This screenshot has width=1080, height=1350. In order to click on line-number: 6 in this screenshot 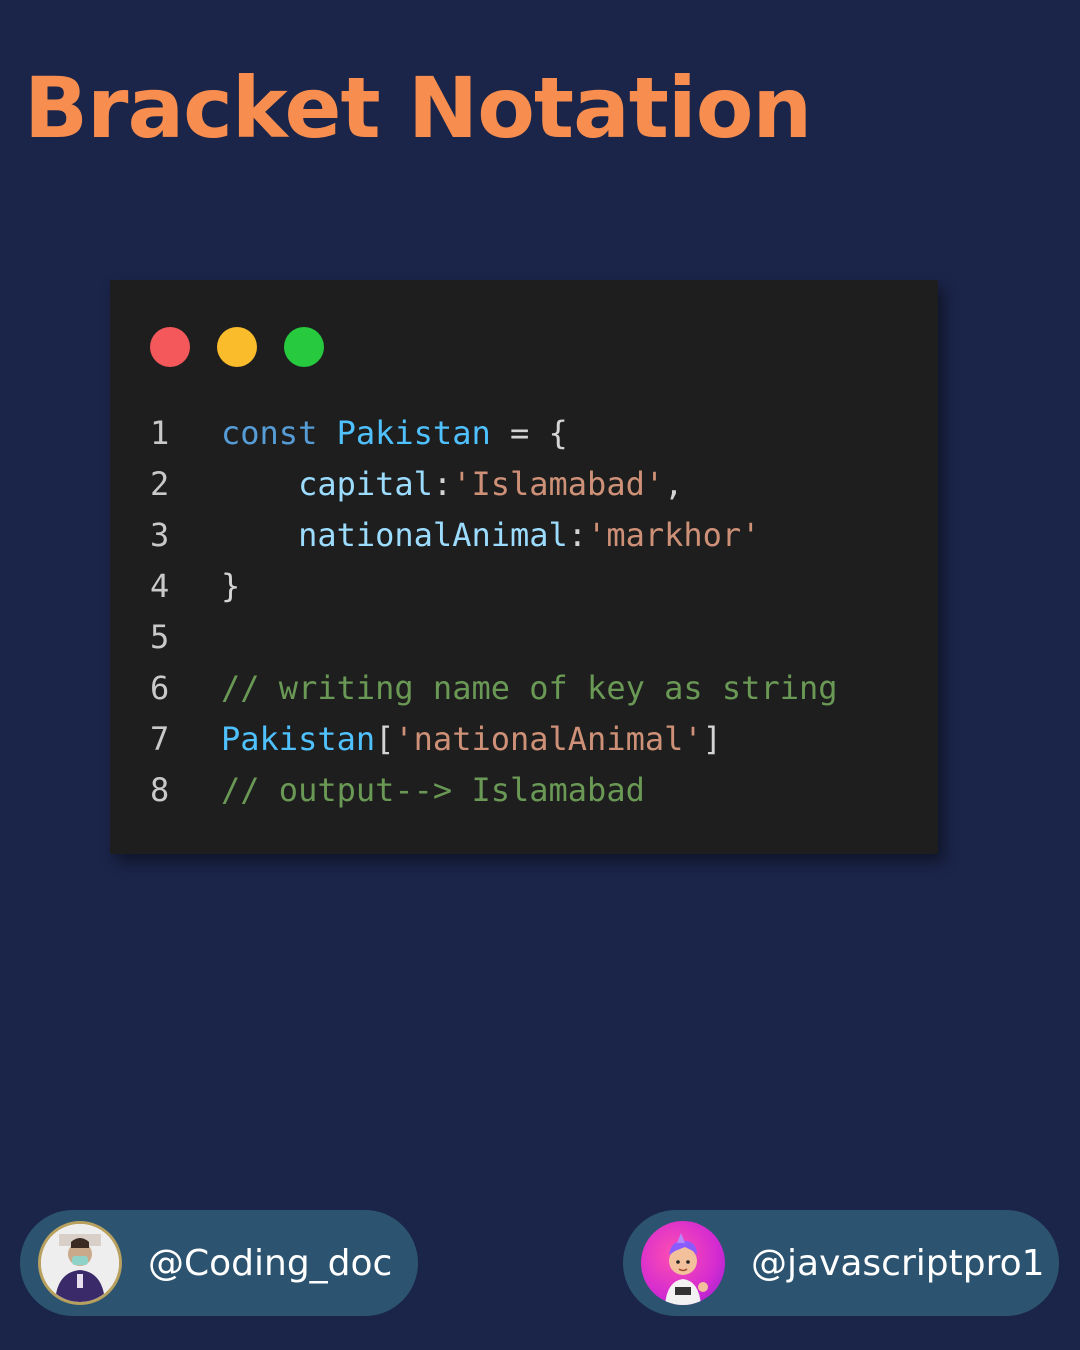, I will do `click(160, 688)`.